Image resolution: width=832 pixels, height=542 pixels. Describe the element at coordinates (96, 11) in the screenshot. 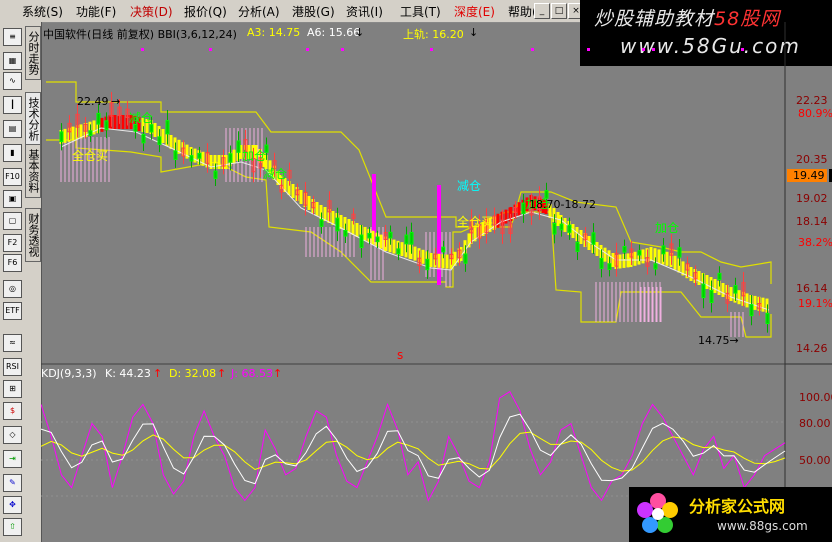

I see `menu-function: 功能(F)` at that location.